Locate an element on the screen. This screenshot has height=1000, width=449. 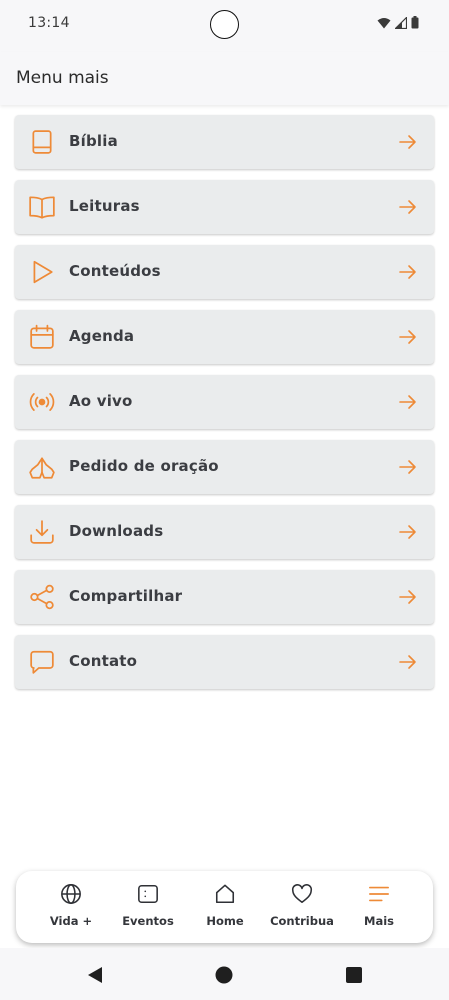
menu-item-label: Ao vivo is located at coordinates (101, 401).